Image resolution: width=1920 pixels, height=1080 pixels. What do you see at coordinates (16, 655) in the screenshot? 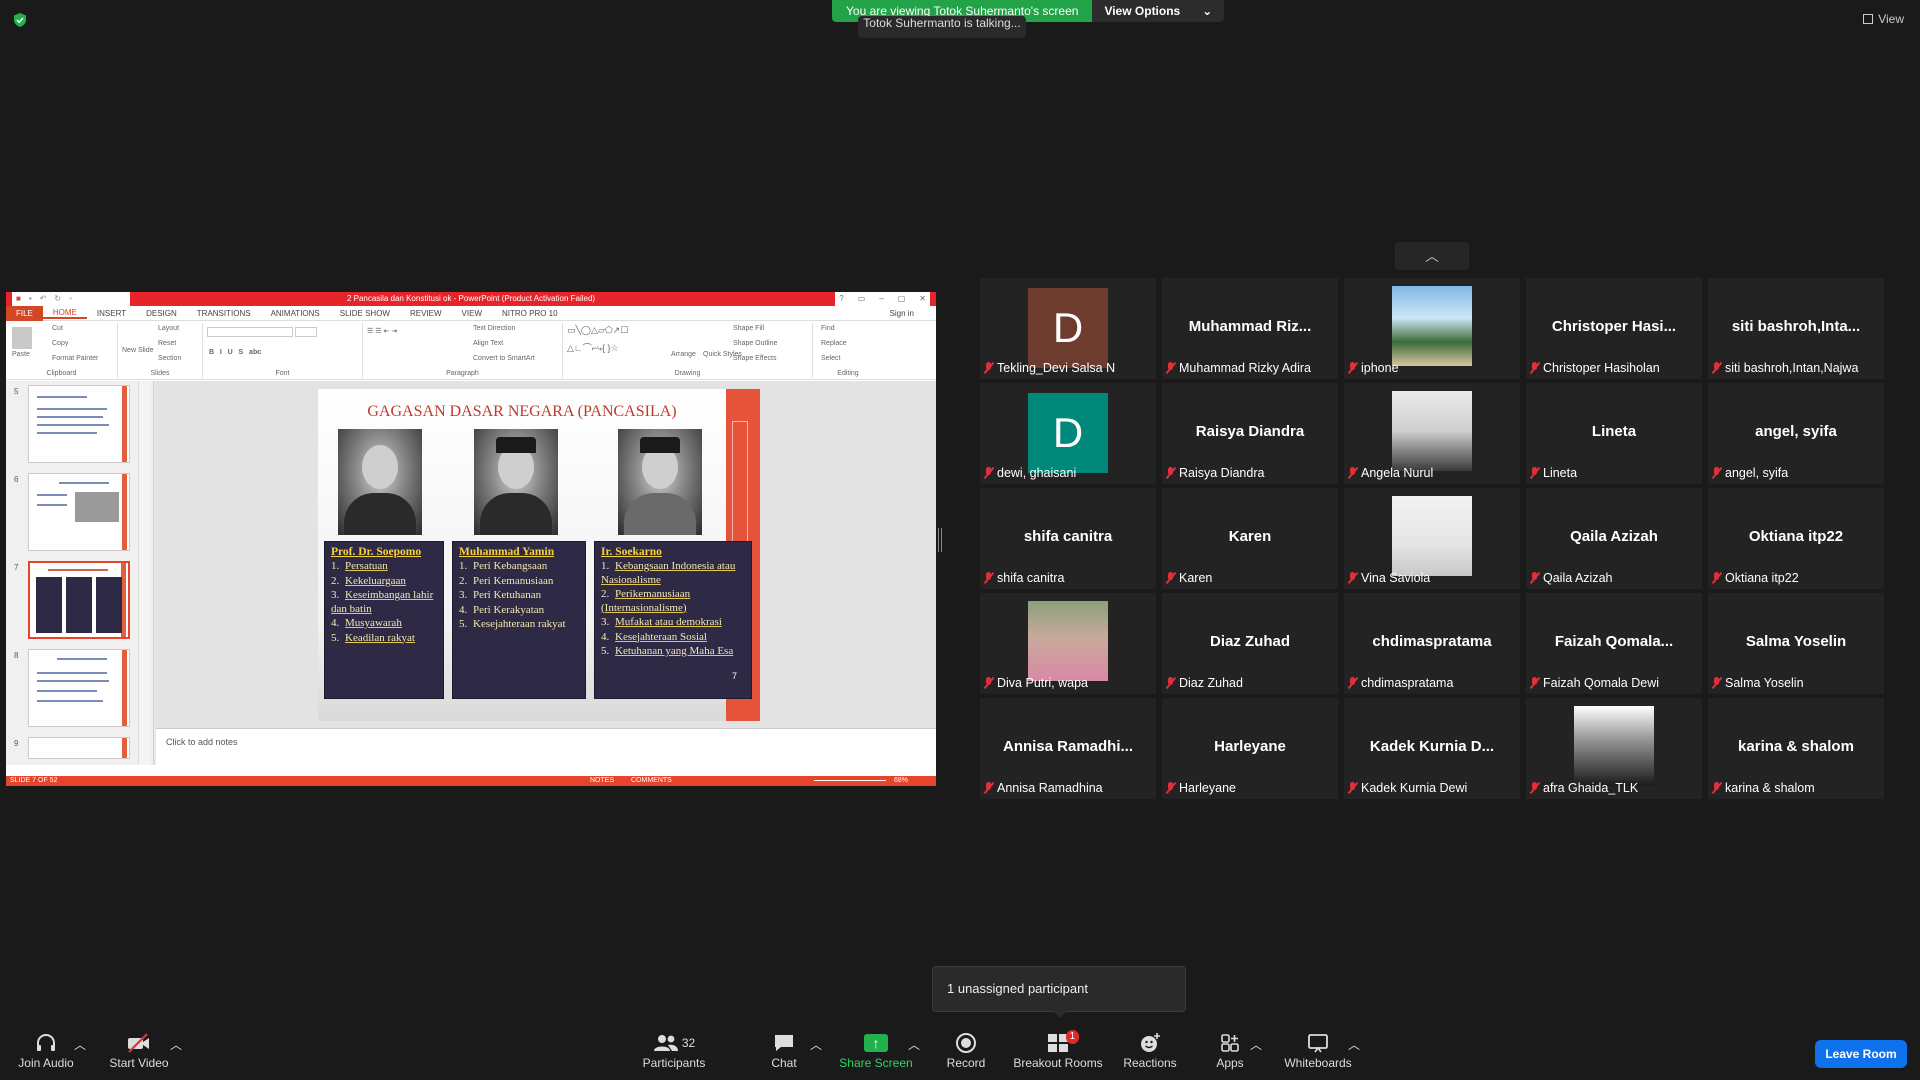
I see `thumbnail-number: 8` at bounding box center [16, 655].